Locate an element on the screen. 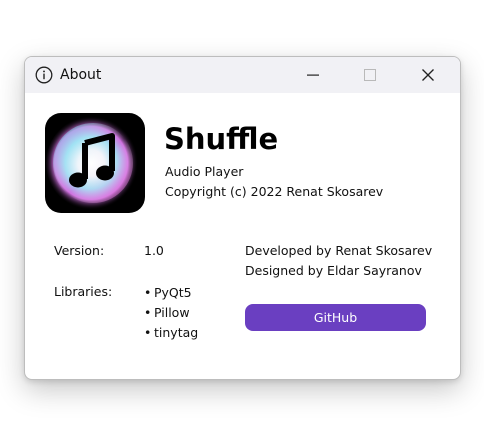 Image resolution: width=484 pixels, height=435 pixels. version-value: 1.0 is located at coordinates (154, 250).